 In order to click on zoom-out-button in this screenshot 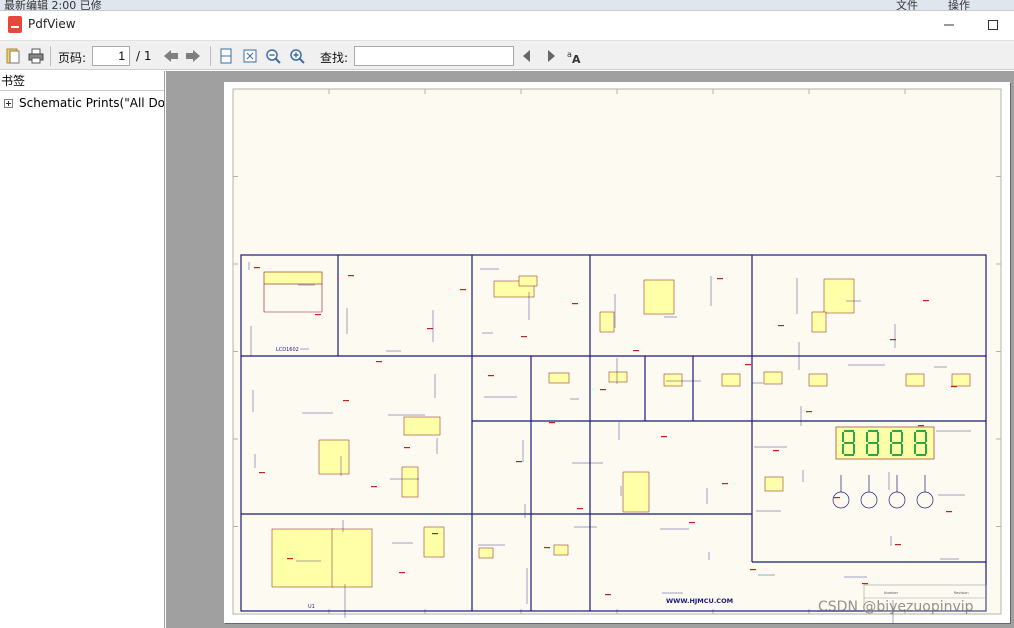, I will do `click(273, 56)`.